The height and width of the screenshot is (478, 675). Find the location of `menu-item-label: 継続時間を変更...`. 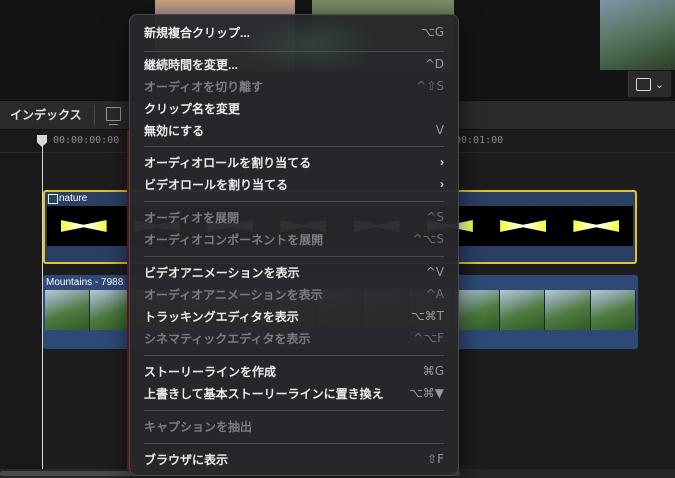

menu-item-label: 継続時間を変更... is located at coordinates (191, 64).